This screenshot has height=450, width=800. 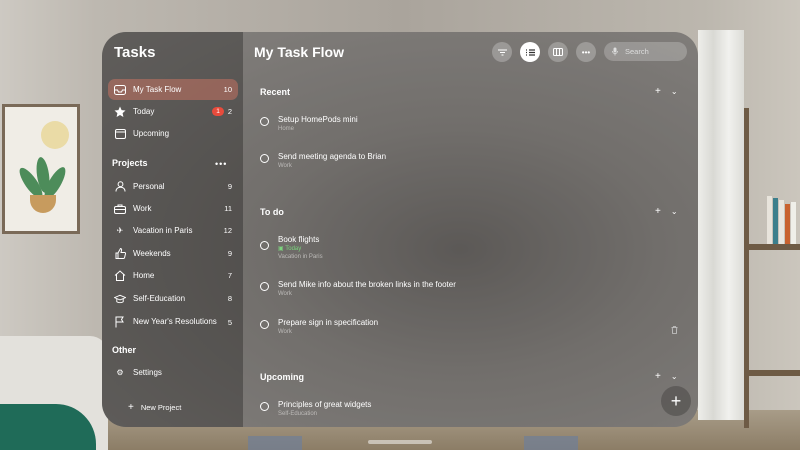 I want to click on task-row: Prepare sign in specification Work, so click(x=319, y=326).